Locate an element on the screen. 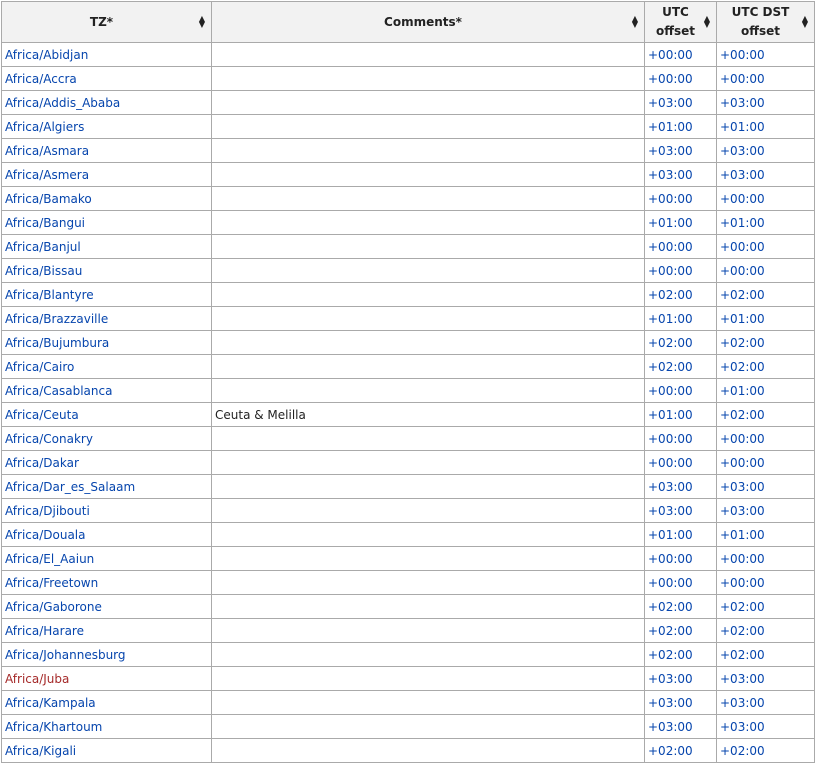 This screenshot has width=815, height=765. column-header-label: UTC DST offset is located at coordinates (760, 21).